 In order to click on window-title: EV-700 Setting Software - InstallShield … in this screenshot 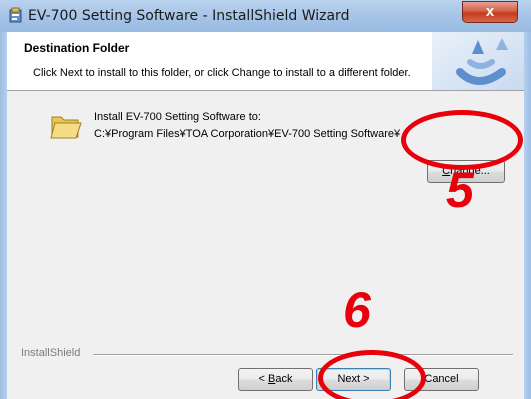, I will do `click(189, 16)`.